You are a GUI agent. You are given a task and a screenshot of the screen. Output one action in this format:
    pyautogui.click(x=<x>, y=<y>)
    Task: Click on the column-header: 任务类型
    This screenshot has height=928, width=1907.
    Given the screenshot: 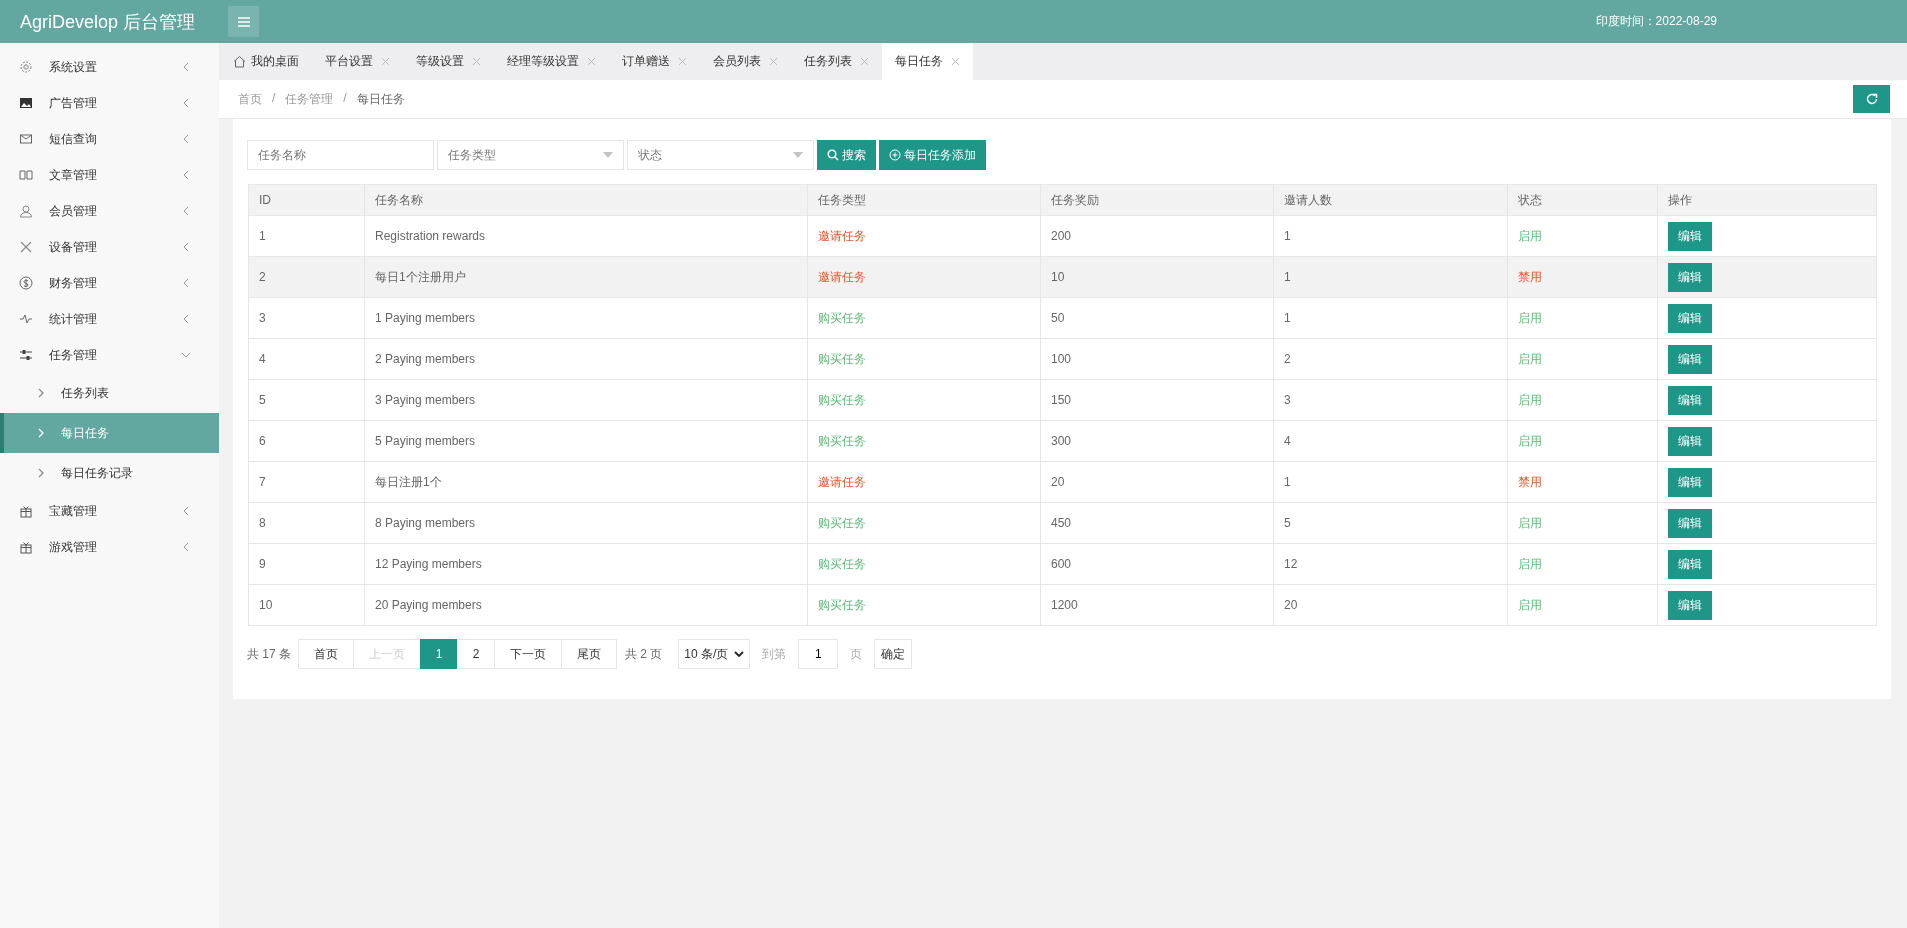 What is the action you would take?
    pyautogui.click(x=924, y=200)
    